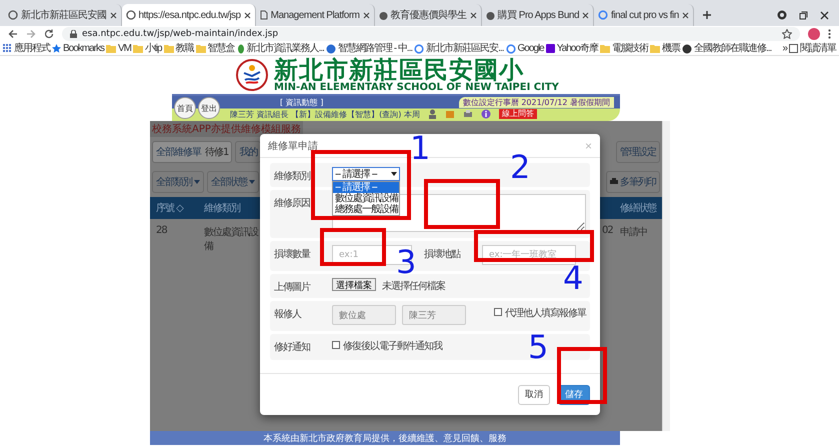 The width and height of the screenshot is (839, 446). Describe the element at coordinates (572, 48) in the screenshot. I see `bookmark: Yahoo奇摩` at that location.